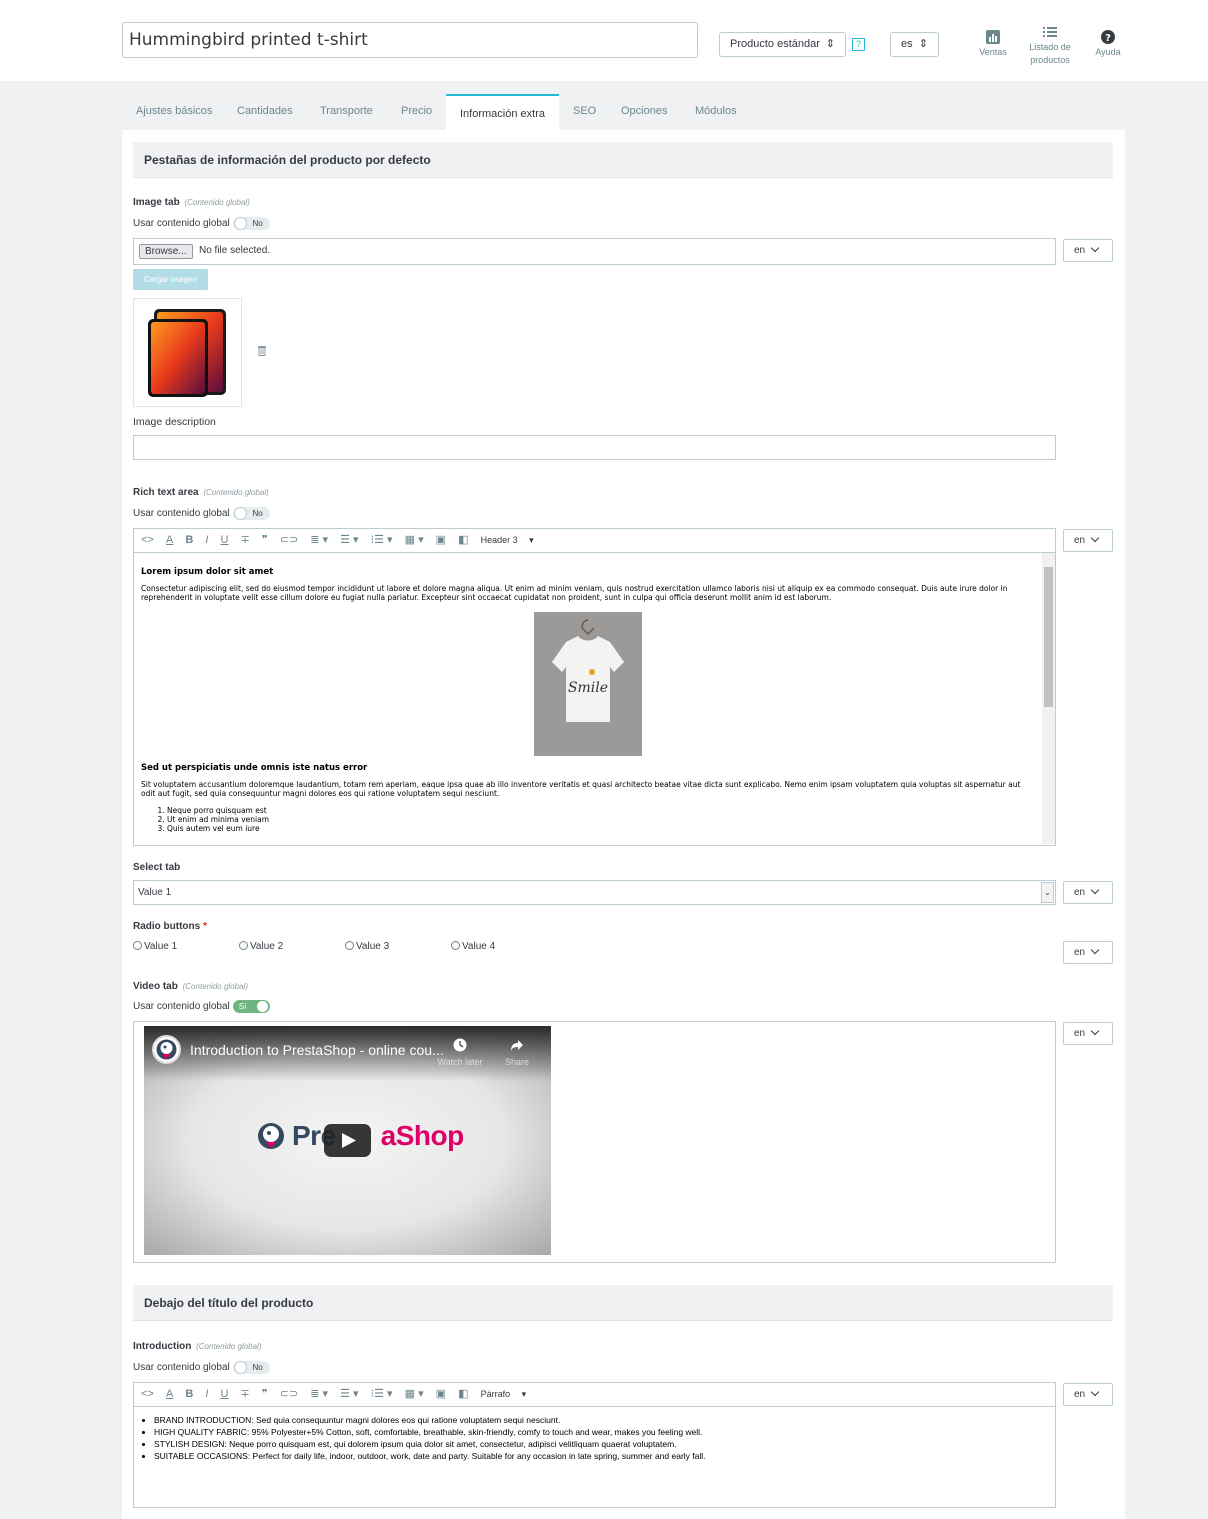 The height and width of the screenshot is (1519, 1208). What do you see at coordinates (1048, 637) in the screenshot?
I see `scrollbar-thumb` at bounding box center [1048, 637].